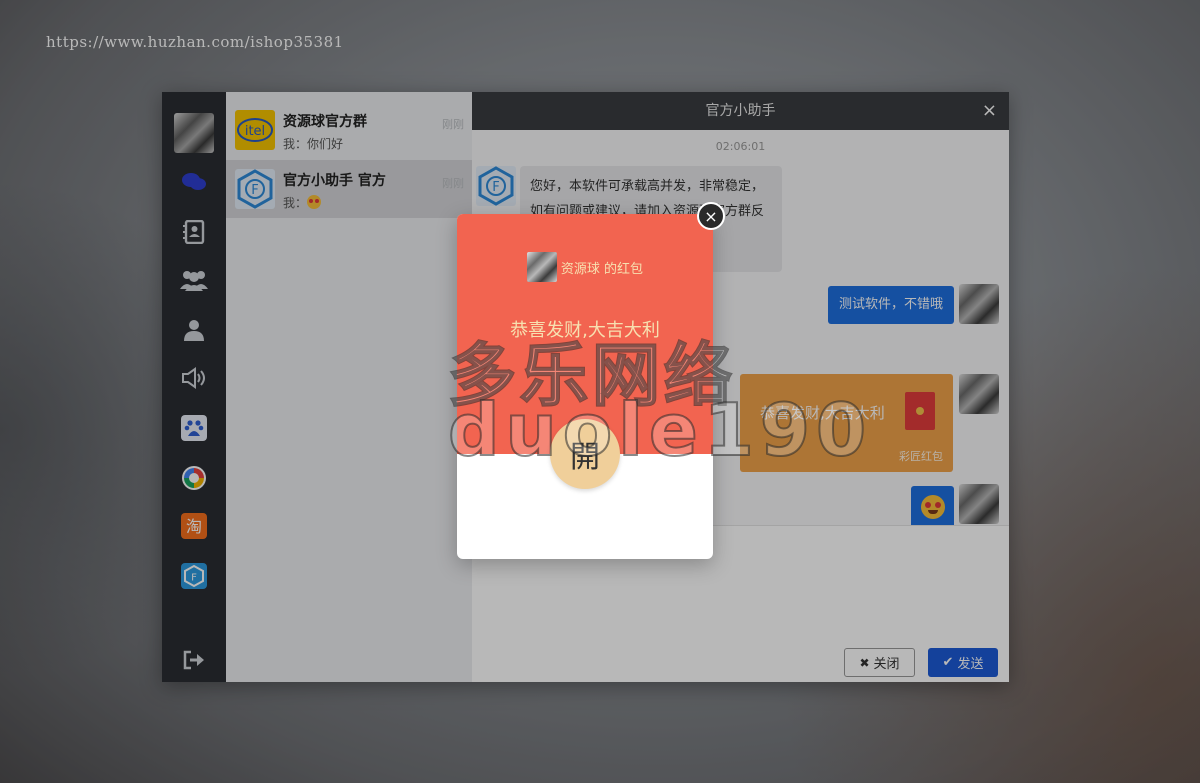 The image size is (1200, 783). I want to click on packet-sender-label: 资源球 的红包, so click(602, 269).